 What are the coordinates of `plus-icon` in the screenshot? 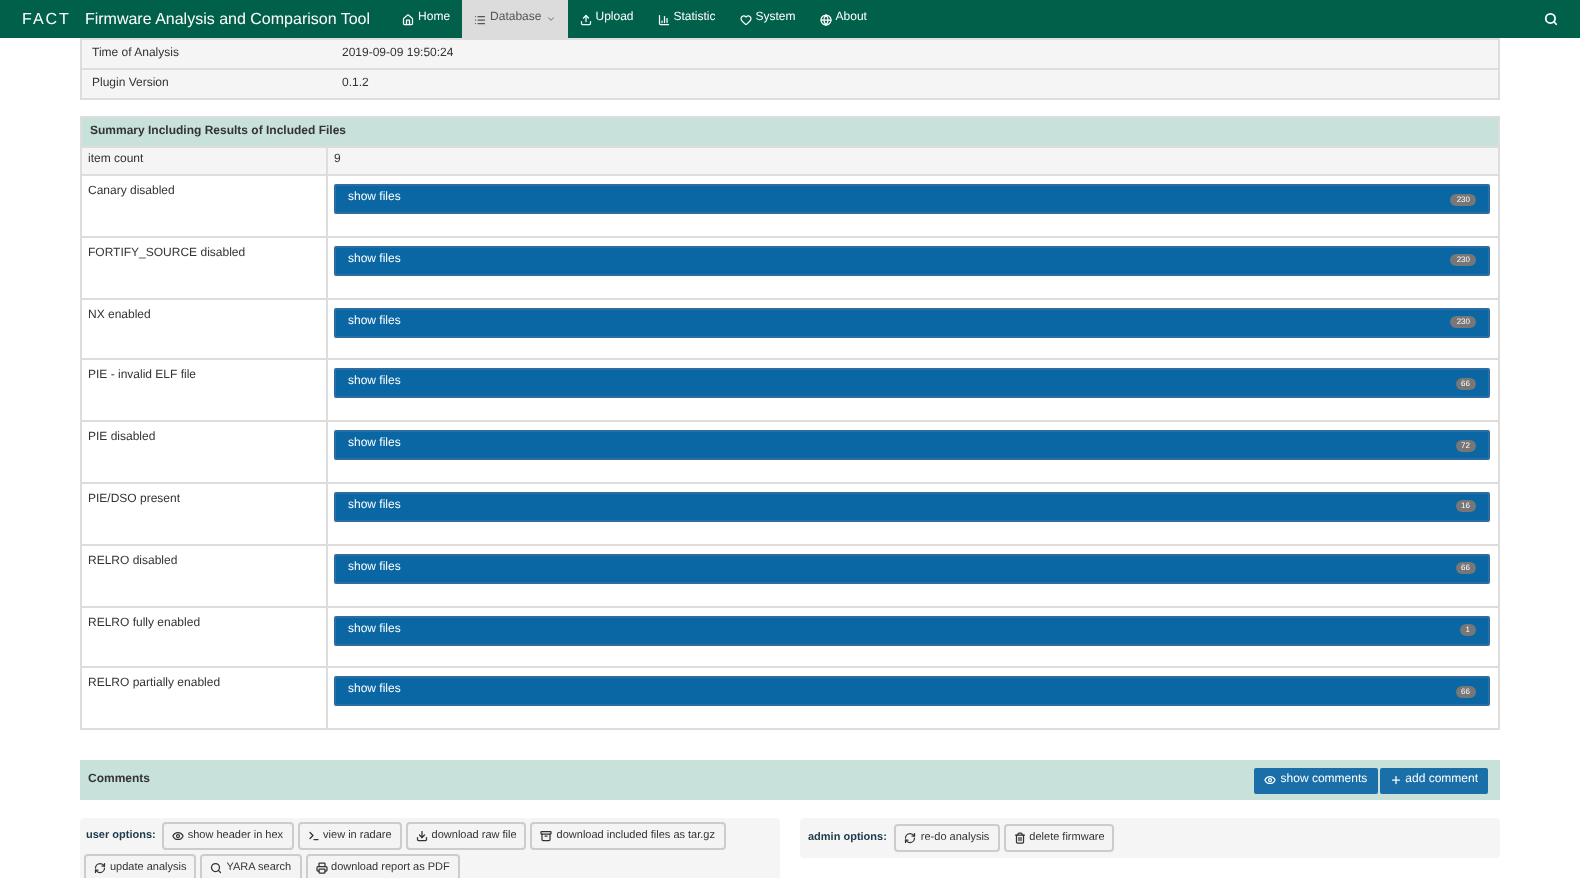 It's located at (1395, 780).